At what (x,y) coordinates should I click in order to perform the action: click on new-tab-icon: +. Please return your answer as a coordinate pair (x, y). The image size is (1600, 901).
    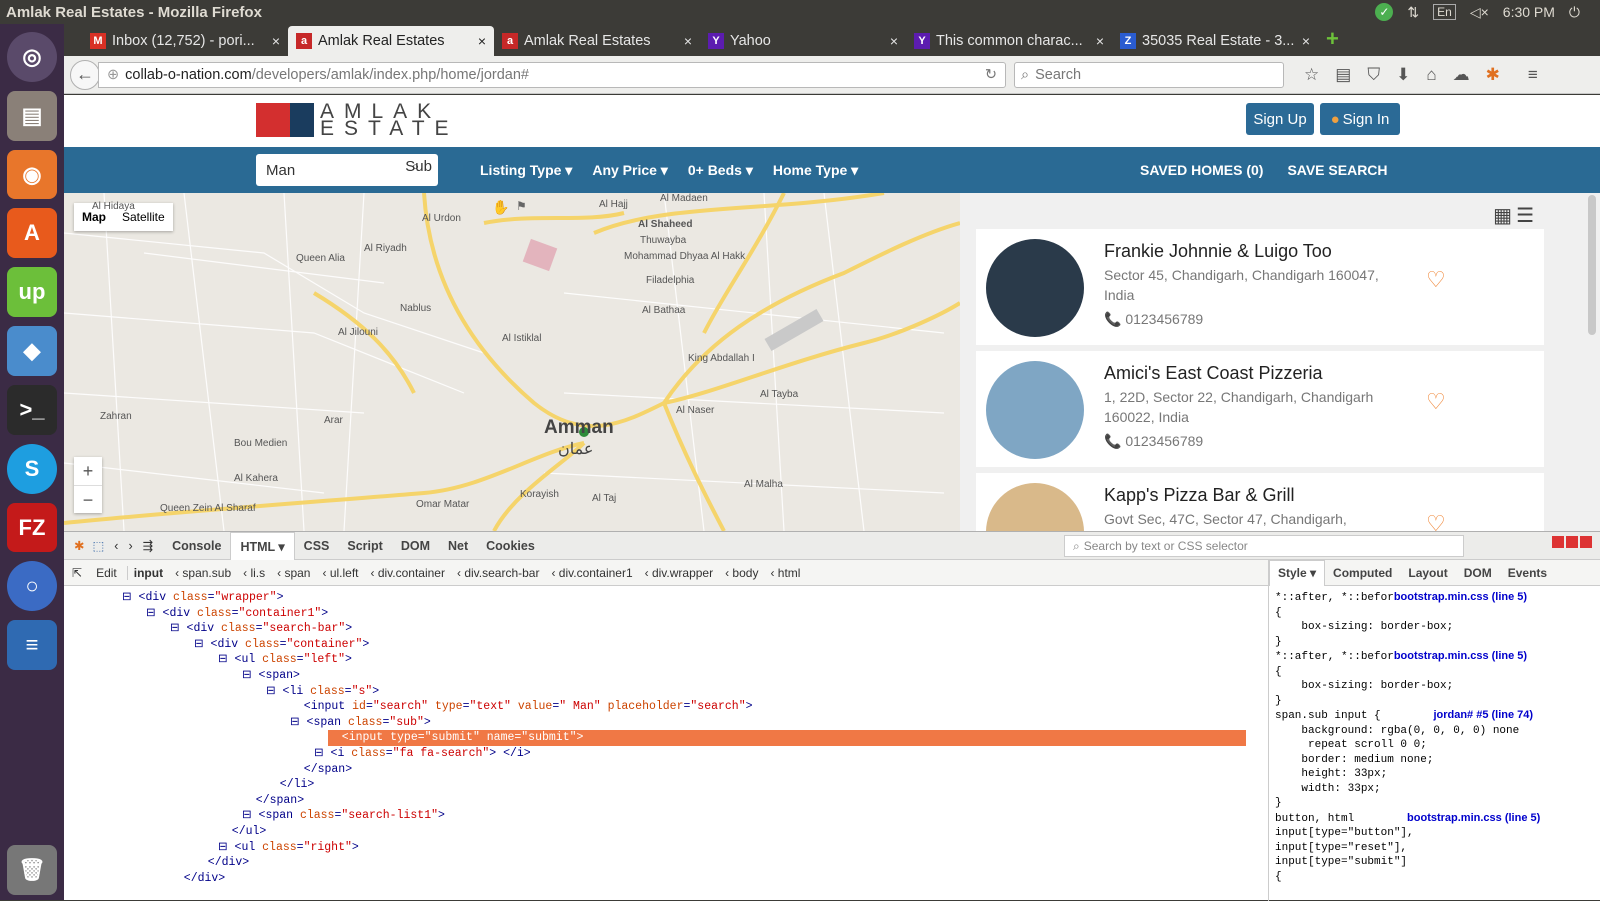
    Looking at the image, I should click on (1332, 39).